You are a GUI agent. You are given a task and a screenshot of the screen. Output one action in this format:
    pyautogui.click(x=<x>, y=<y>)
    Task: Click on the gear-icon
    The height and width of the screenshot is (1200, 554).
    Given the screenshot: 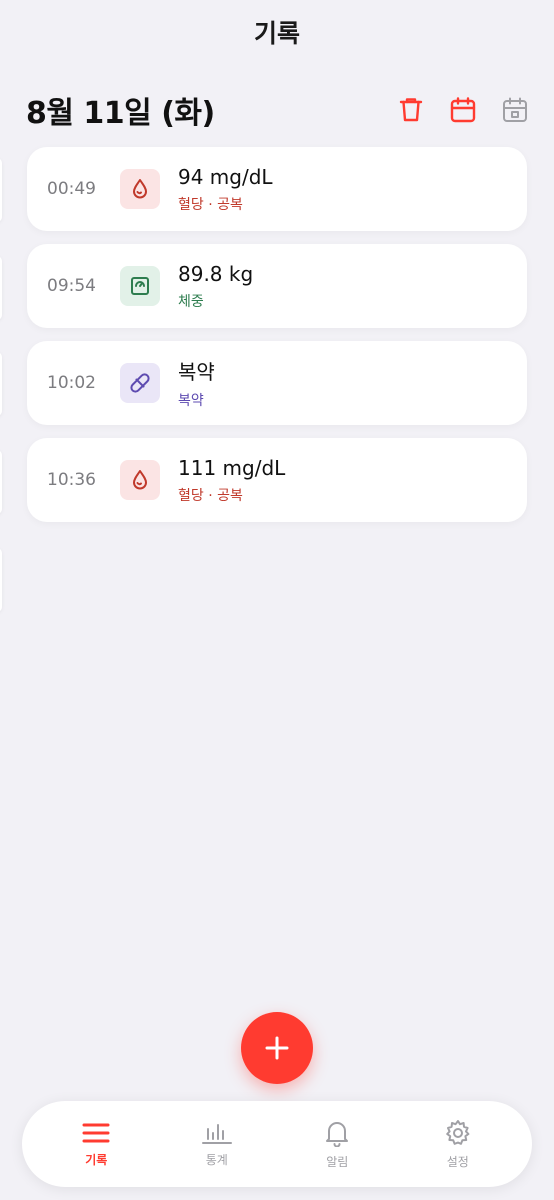 What is the action you would take?
    pyautogui.click(x=457, y=1132)
    